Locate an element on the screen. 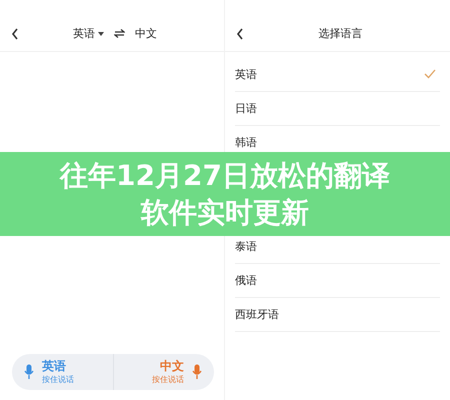 The image size is (450, 400). banner-title: 往年12月27日放松的翻译 is located at coordinates (225, 175).